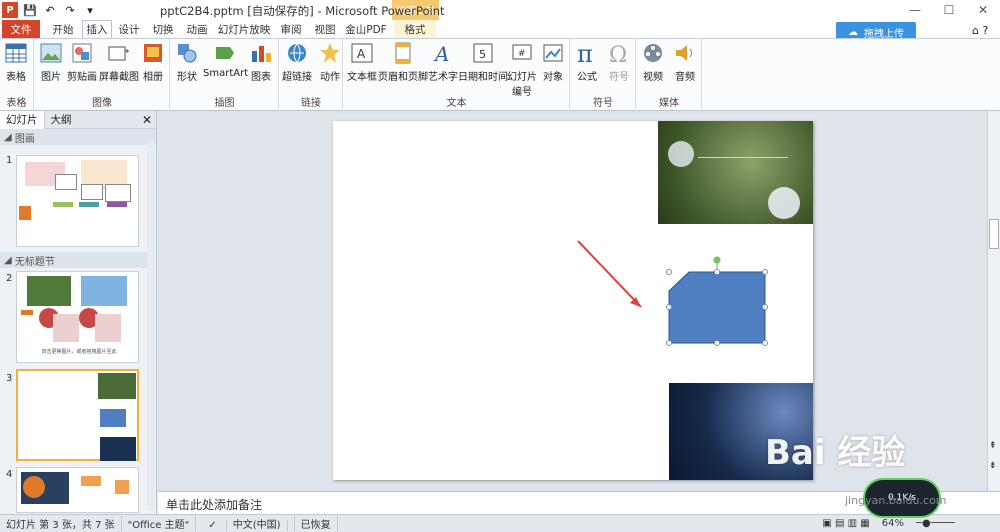  Describe the element at coordinates (97, 29) in the screenshot. I see `tab-insert: 插入` at that location.